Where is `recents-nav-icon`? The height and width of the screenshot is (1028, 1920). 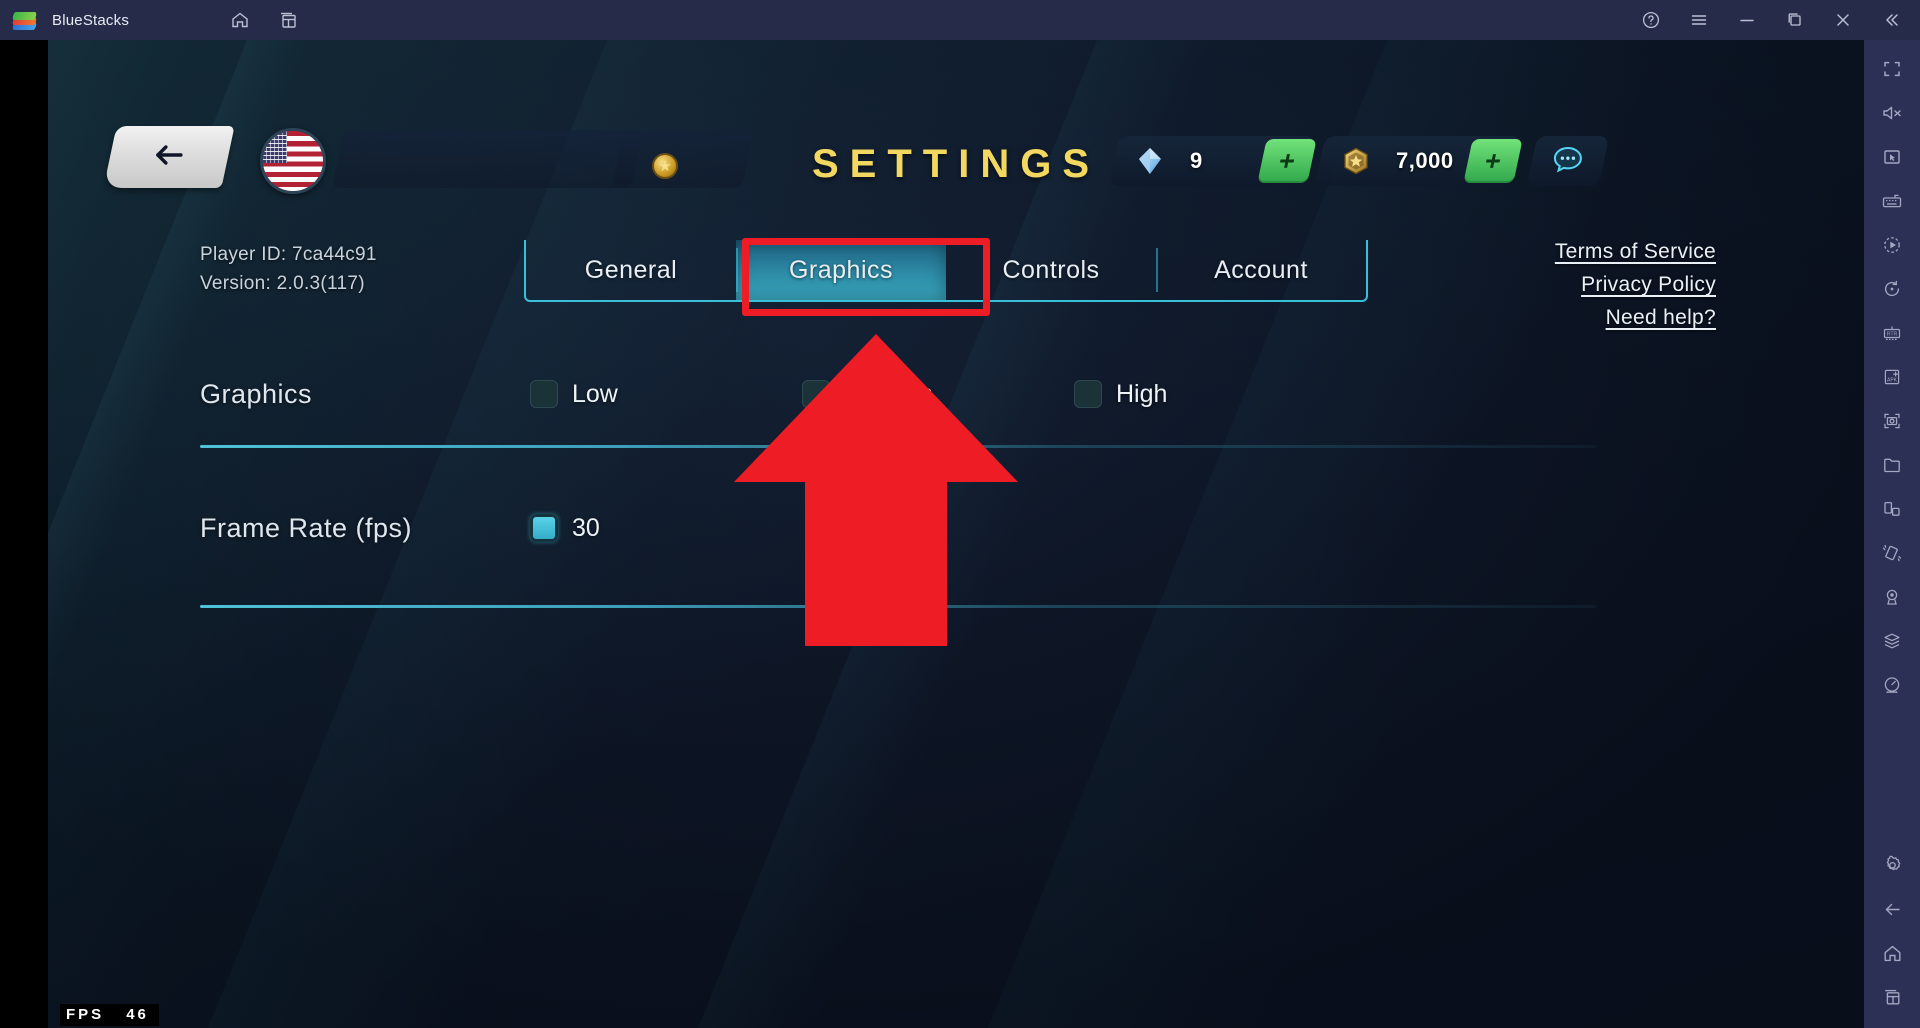
recents-nav-icon is located at coordinates (1892, 997).